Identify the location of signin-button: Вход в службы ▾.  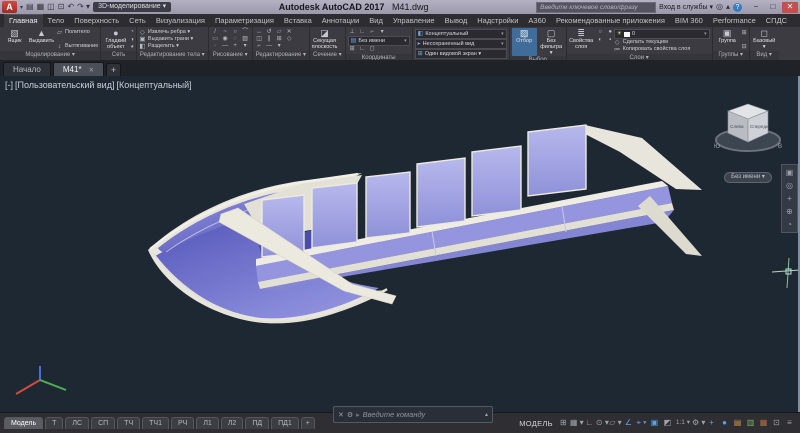
(686, 7).